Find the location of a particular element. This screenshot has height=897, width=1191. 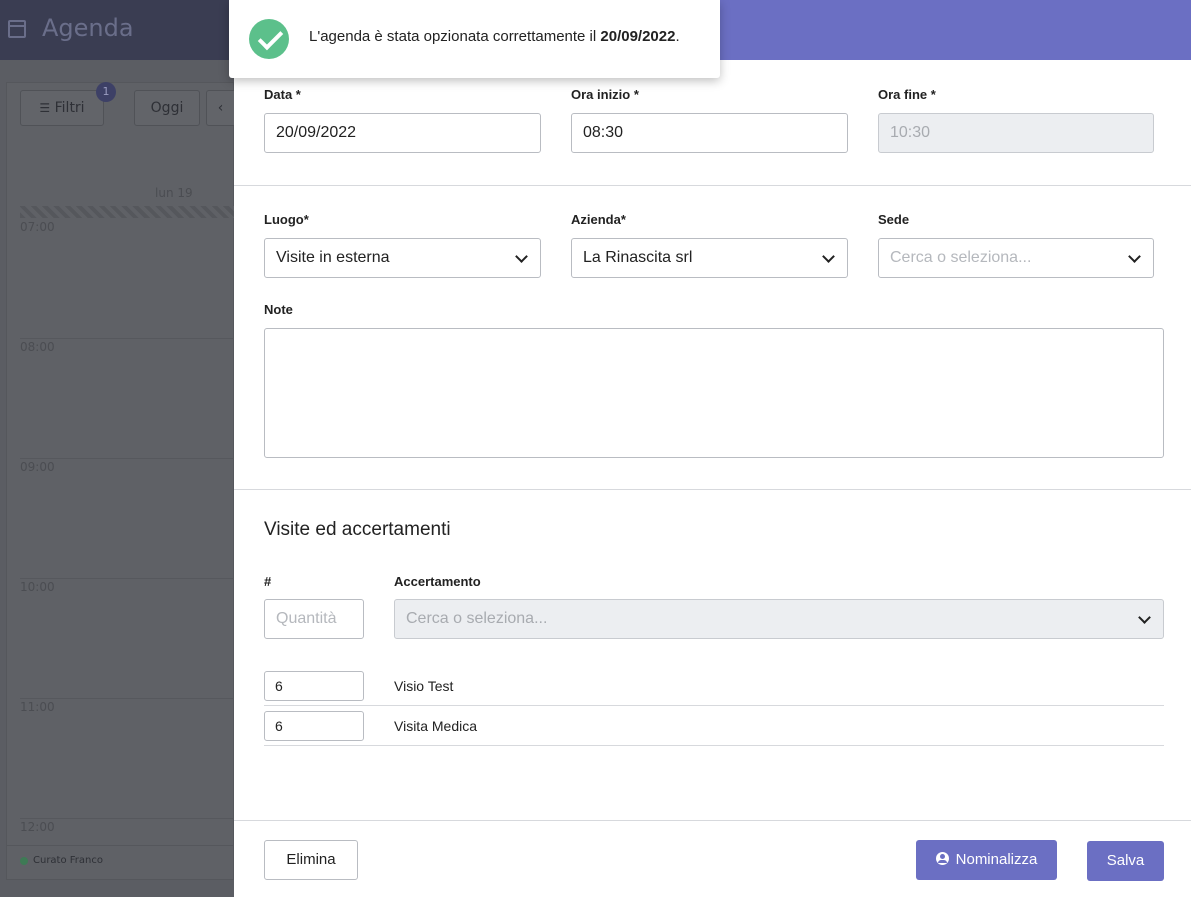

delete-button: Elimina is located at coordinates (311, 860).